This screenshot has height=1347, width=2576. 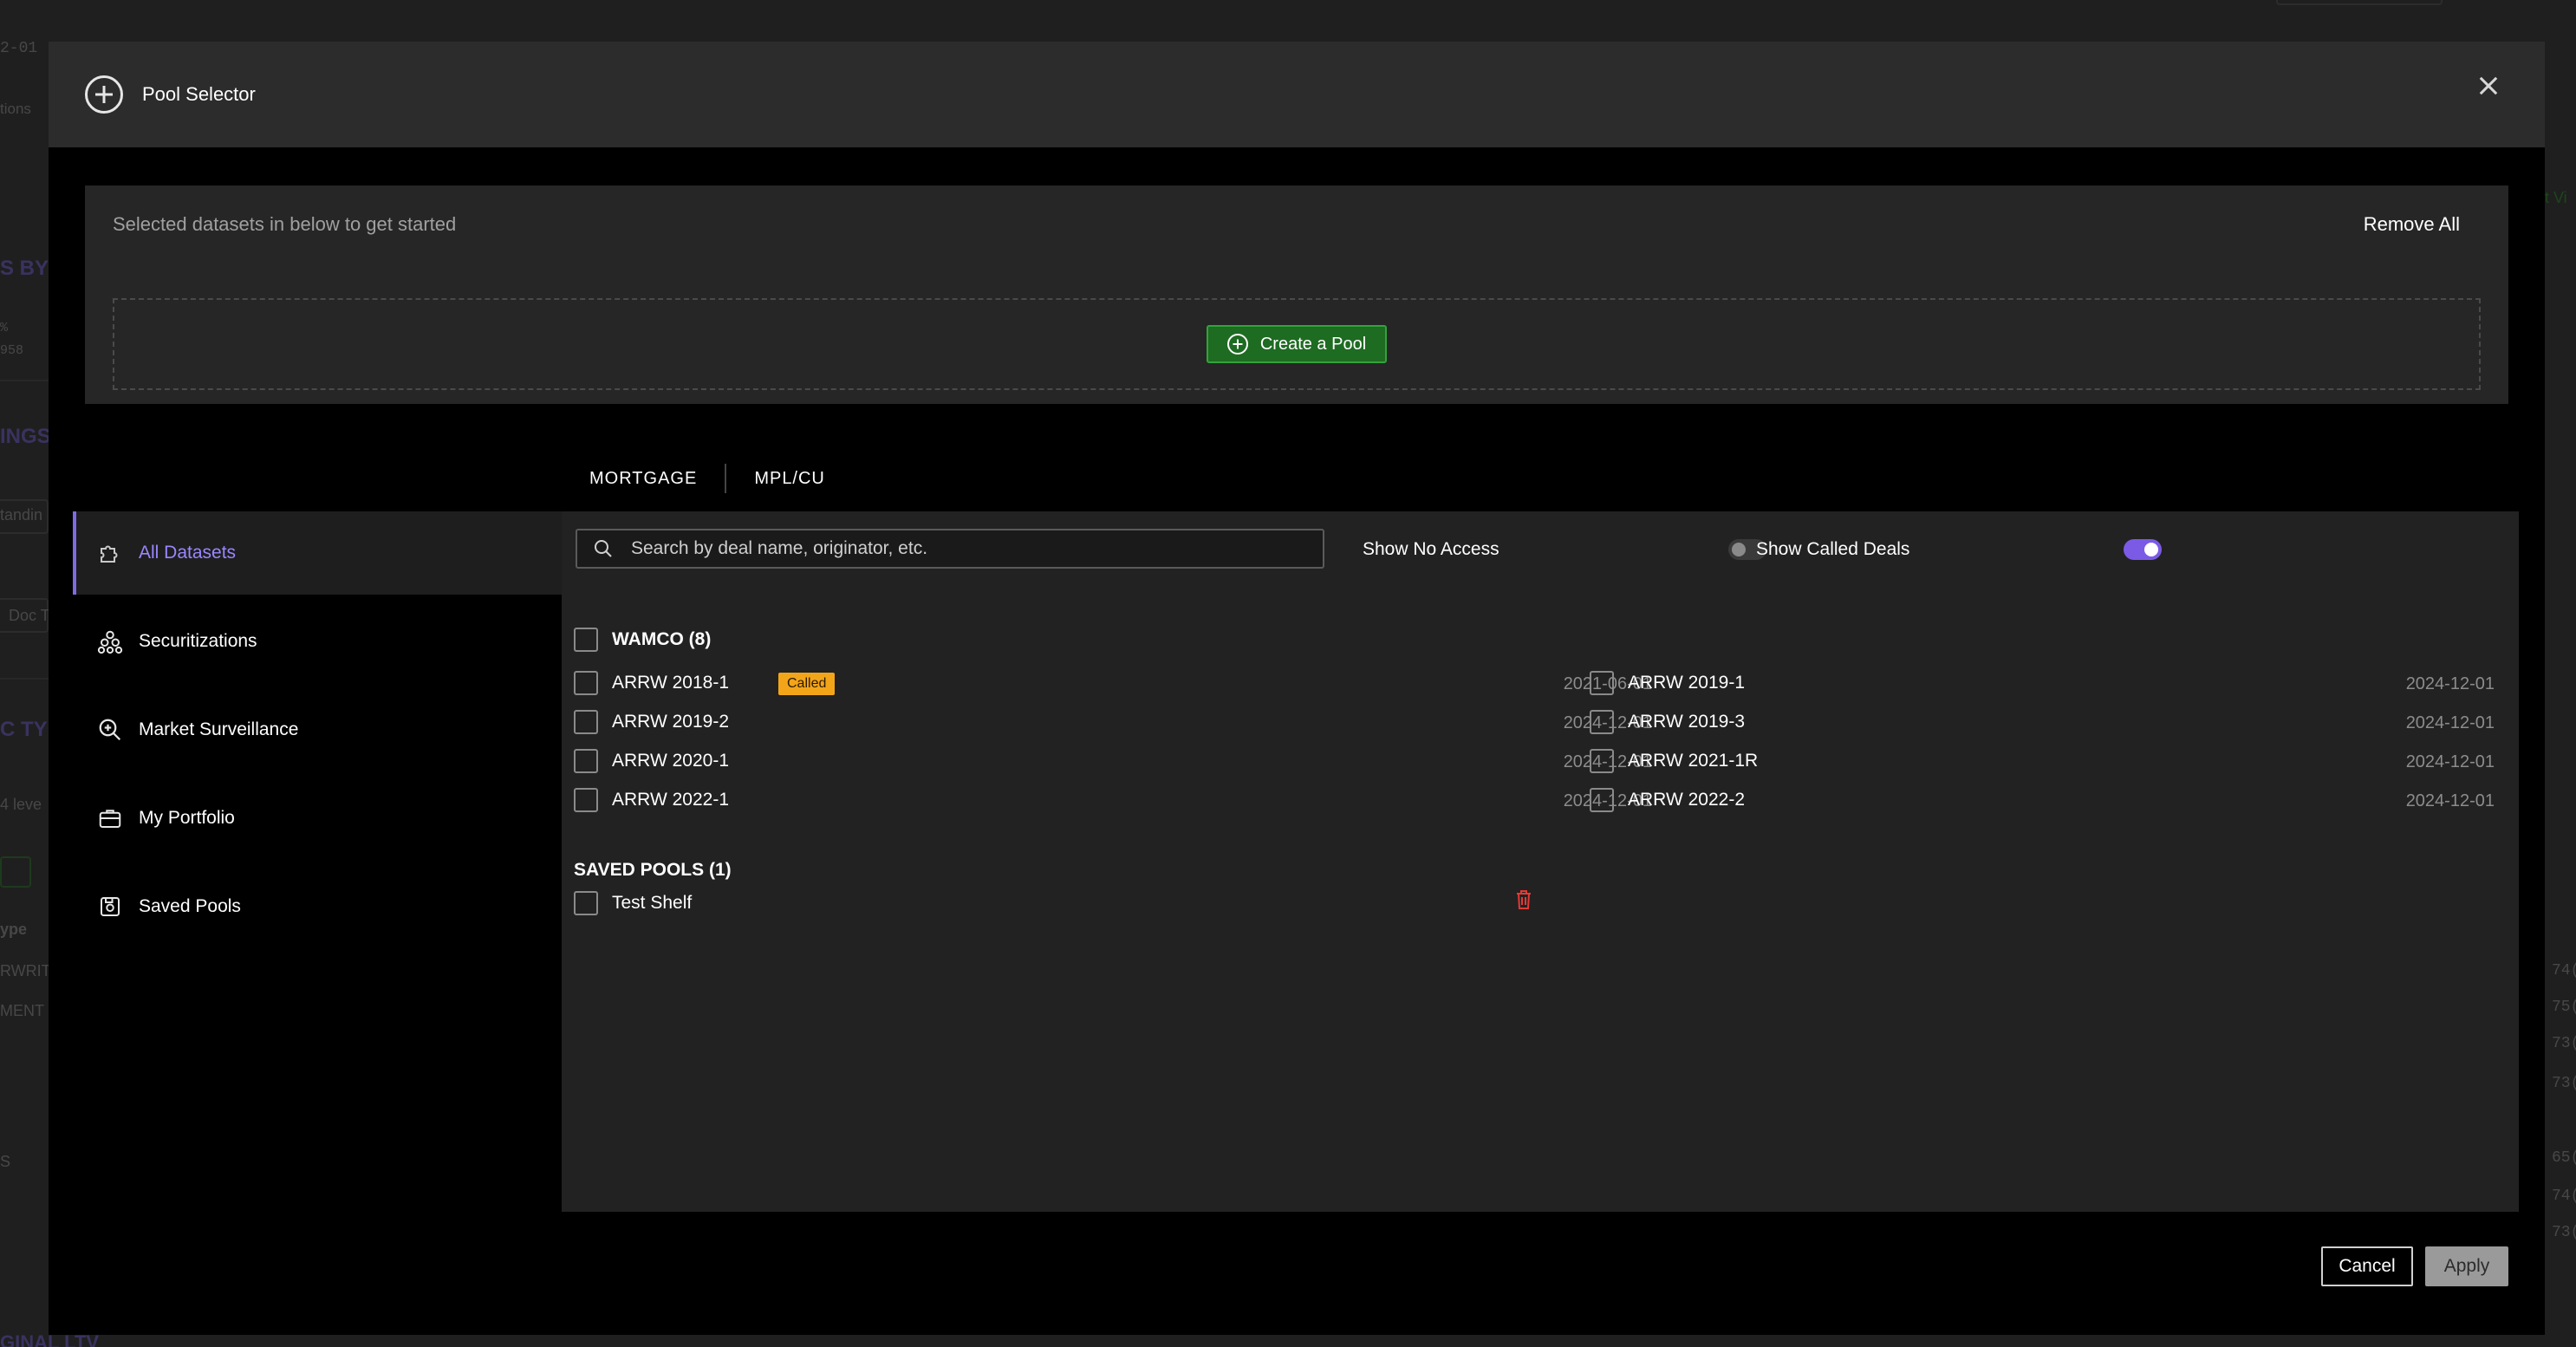 What do you see at coordinates (219, 729) in the screenshot?
I see `sidebar-item-label: Market Surveillance` at bounding box center [219, 729].